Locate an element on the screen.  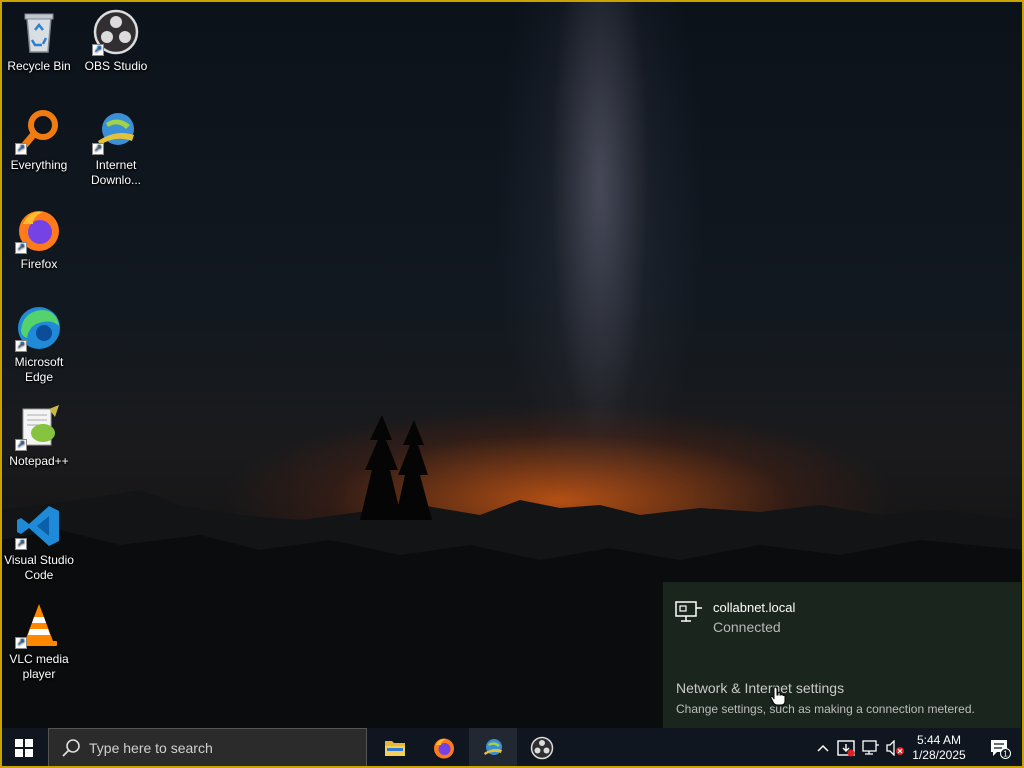
desktop-icon-obs-studio: ↗ OBS Studio is located at coordinates (116, 41).